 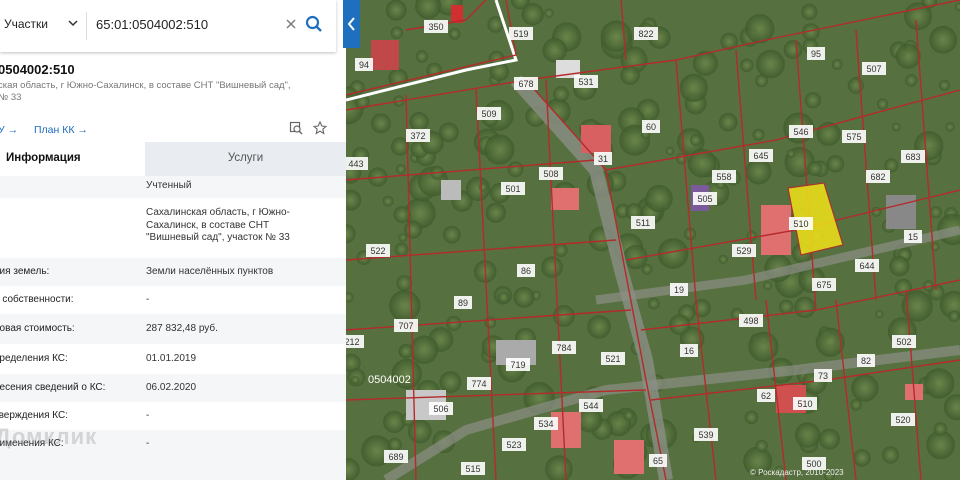 I want to click on field-row: Учтенный, so click(x=173, y=187).